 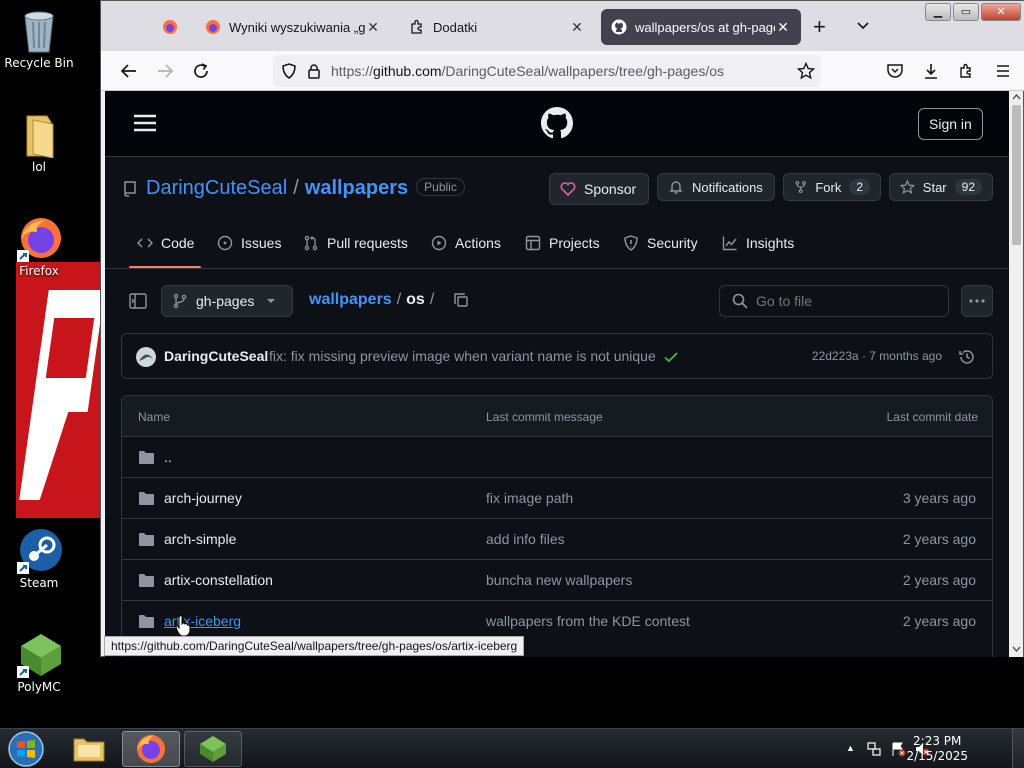 What do you see at coordinates (932, 417) in the screenshot?
I see `col-header-date: Last commit date` at bounding box center [932, 417].